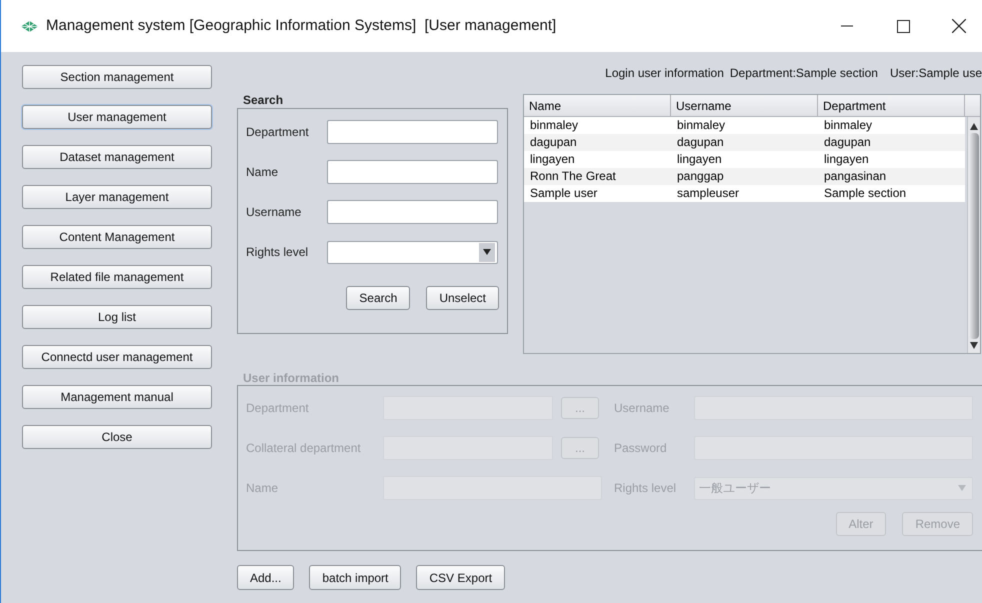 This screenshot has width=982, height=603. What do you see at coordinates (847, 26) in the screenshot?
I see `minimize-icon` at bounding box center [847, 26].